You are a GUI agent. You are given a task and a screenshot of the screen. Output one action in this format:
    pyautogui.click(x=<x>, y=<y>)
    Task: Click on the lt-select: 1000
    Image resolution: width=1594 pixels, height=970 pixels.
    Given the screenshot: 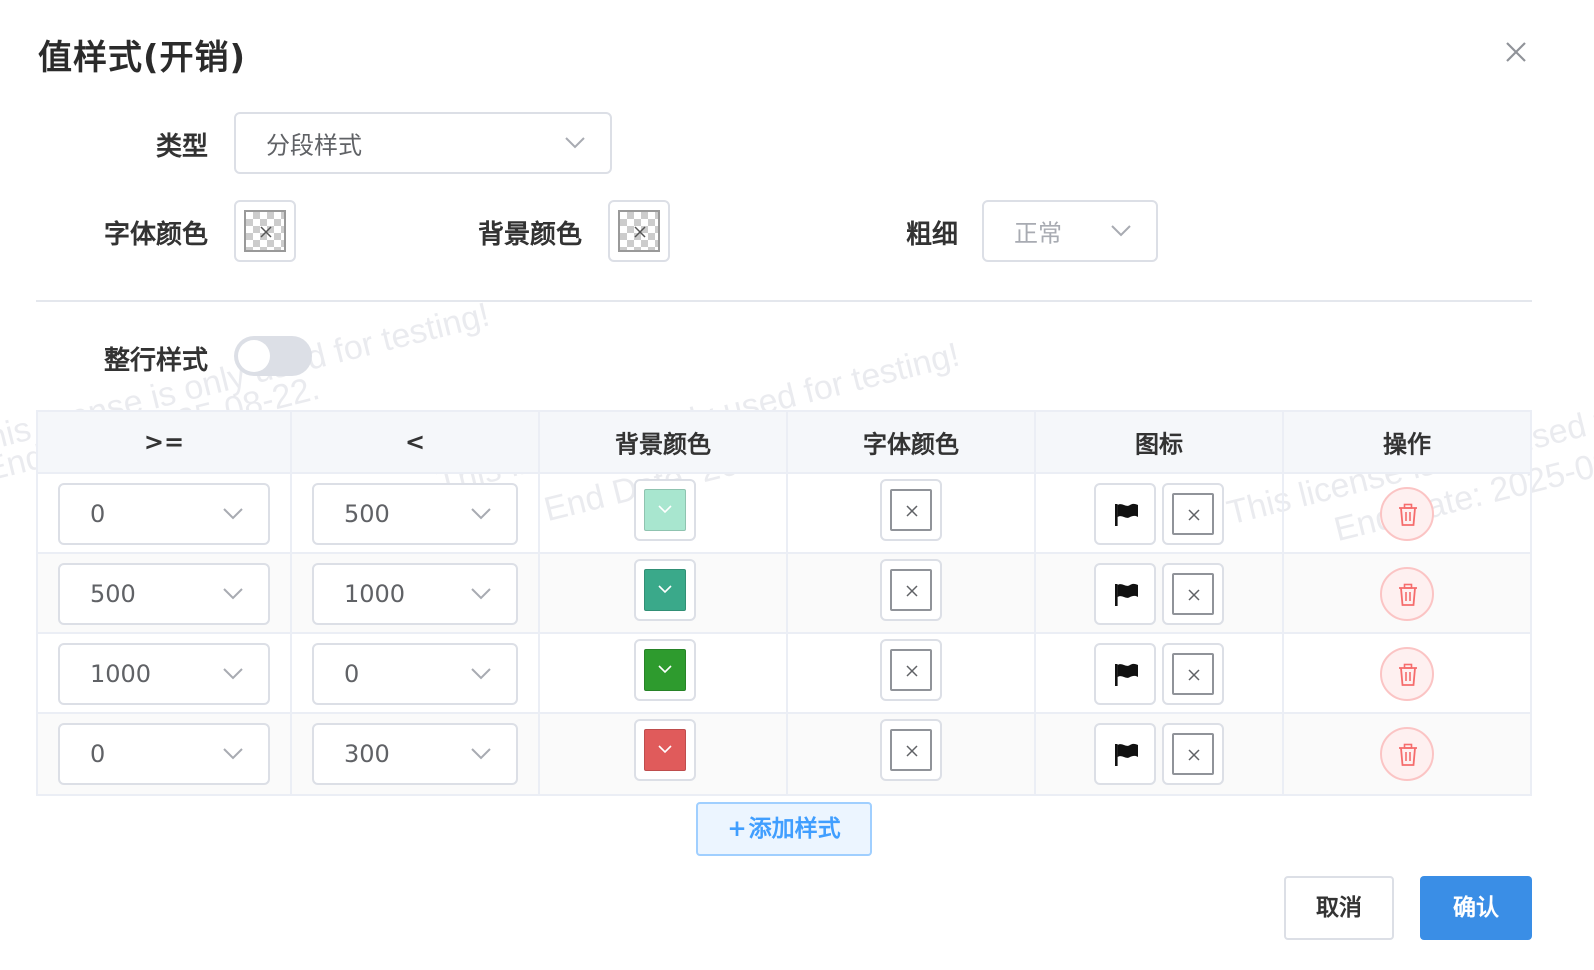 What is the action you would take?
    pyautogui.click(x=415, y=594)
    